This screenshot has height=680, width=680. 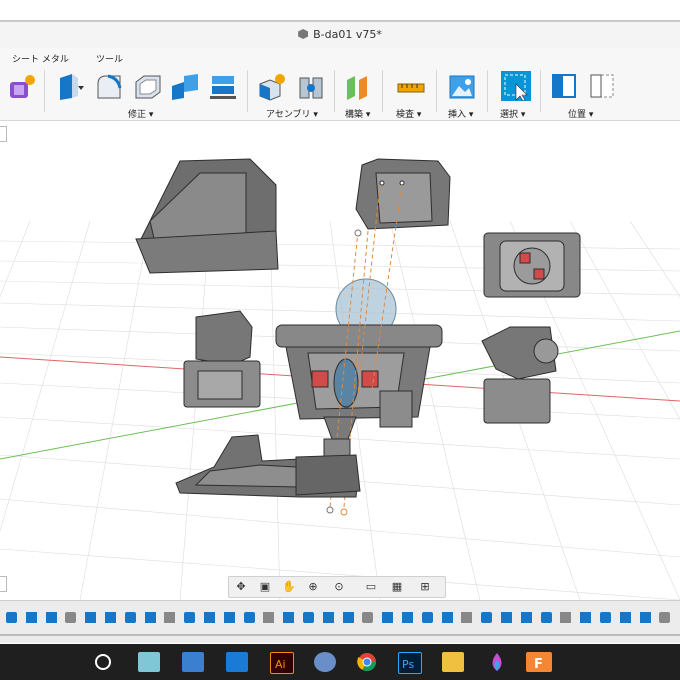 What do you see at coordinates (282, 663) in the screenshot?
I see `illustrator-icon: Ai` at bounding box center [282, 663].